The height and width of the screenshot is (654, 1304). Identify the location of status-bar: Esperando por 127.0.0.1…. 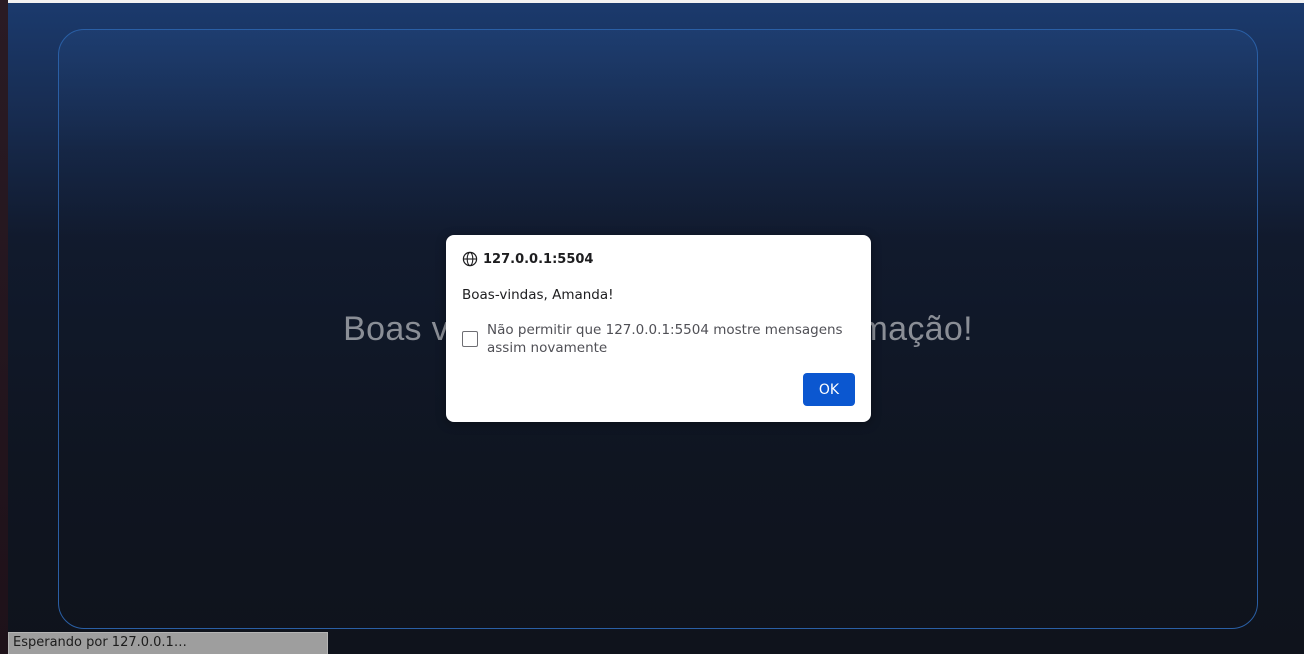
(168, 643).